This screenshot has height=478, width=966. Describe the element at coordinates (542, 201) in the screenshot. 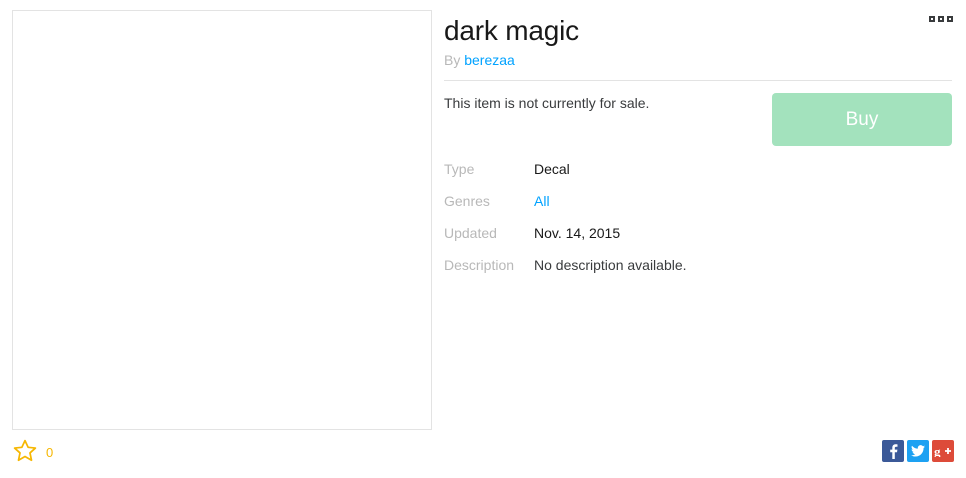

I see `genres-link: All` at that location.